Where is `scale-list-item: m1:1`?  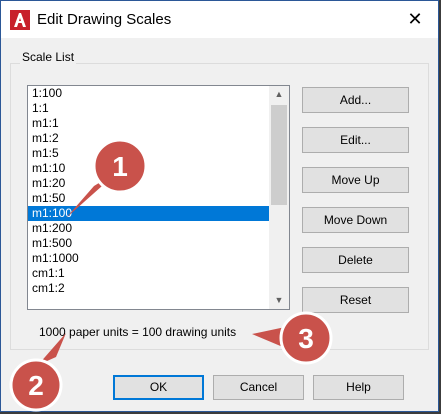
scale-list-item: m1:1 is located at coordinates (148, 123).